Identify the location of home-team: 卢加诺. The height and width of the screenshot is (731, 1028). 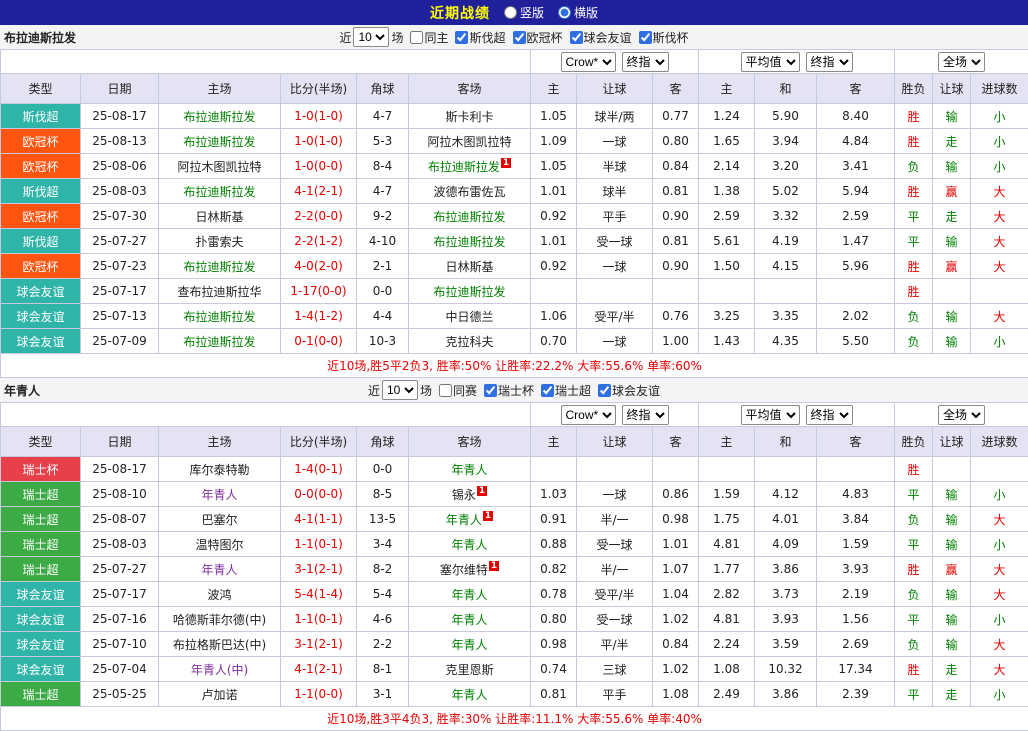
(219, 694).